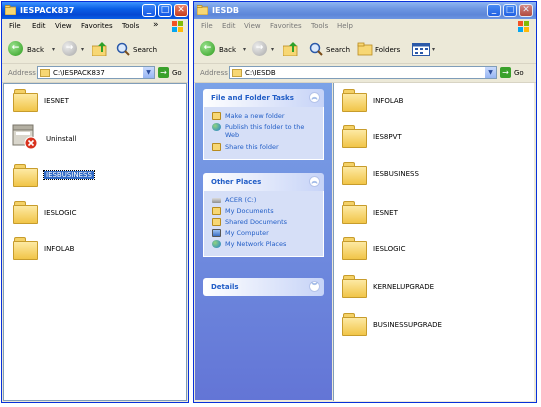 This screenshot has height=407, width=541. I want to click on place-acer-drive: ACER (C:), so click(264, 200).